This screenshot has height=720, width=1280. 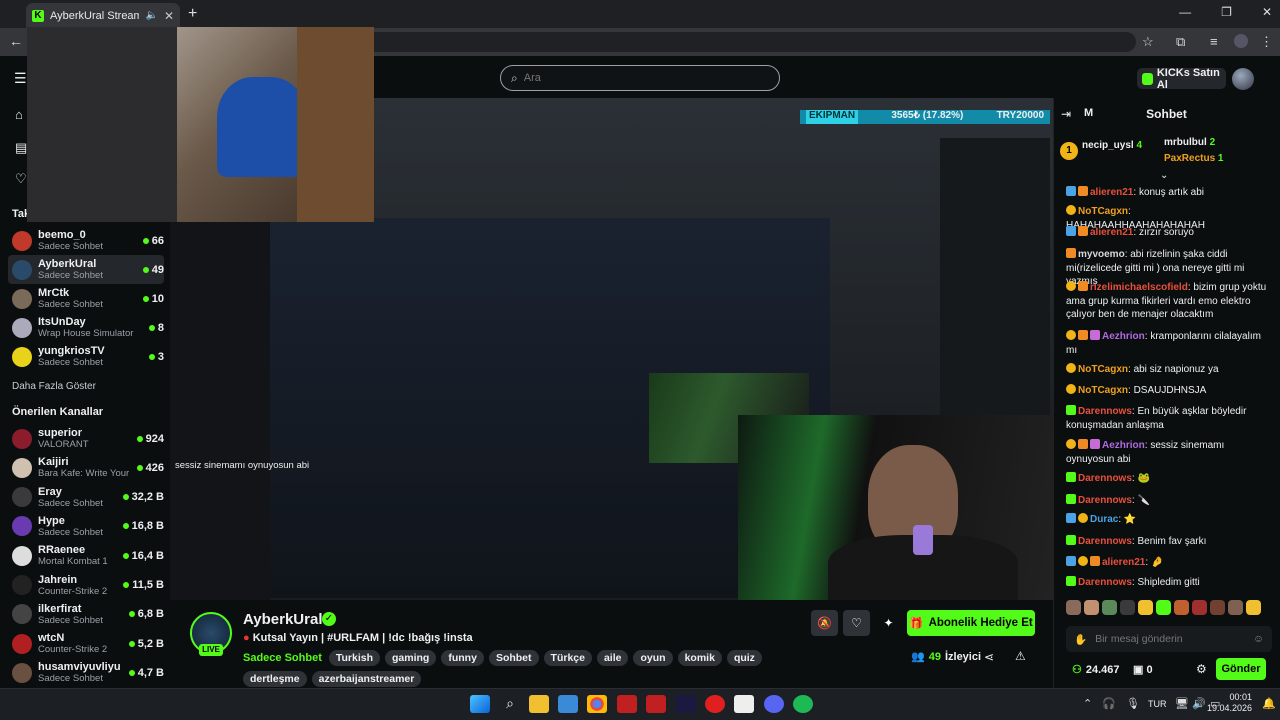 I want to click on file-explorer-icon, so click(x=539, y=704).